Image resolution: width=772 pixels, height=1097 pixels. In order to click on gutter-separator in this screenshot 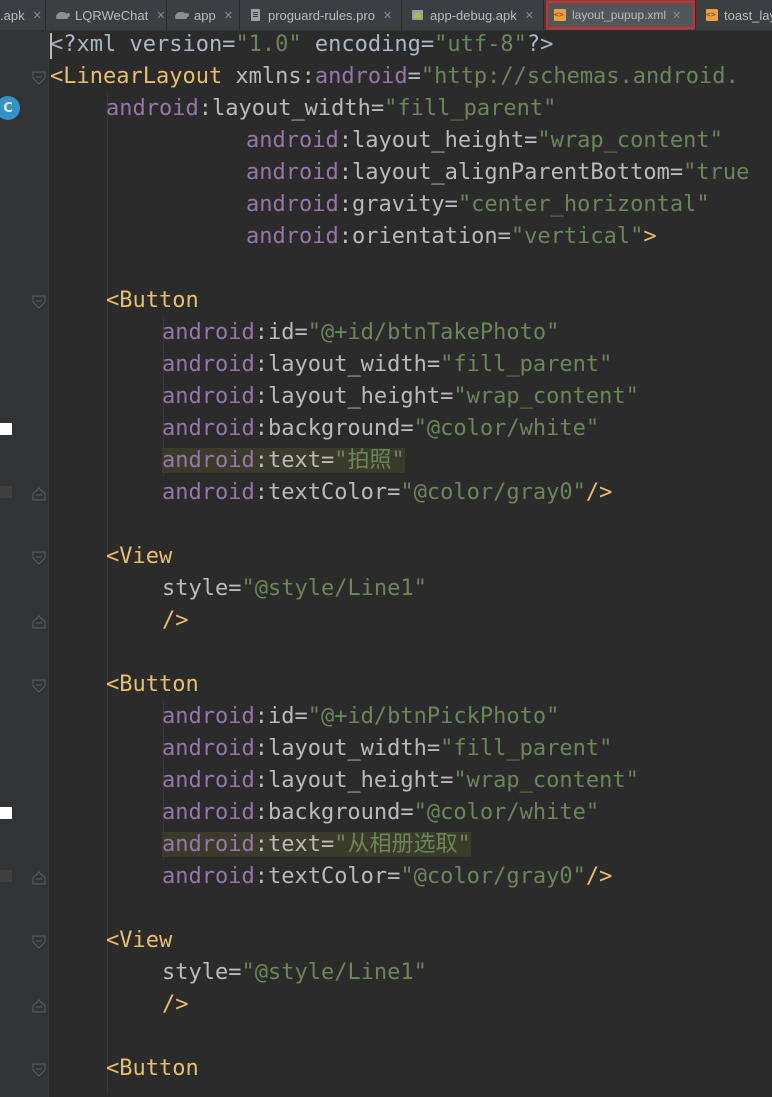, I will do `click(48, 564)`.